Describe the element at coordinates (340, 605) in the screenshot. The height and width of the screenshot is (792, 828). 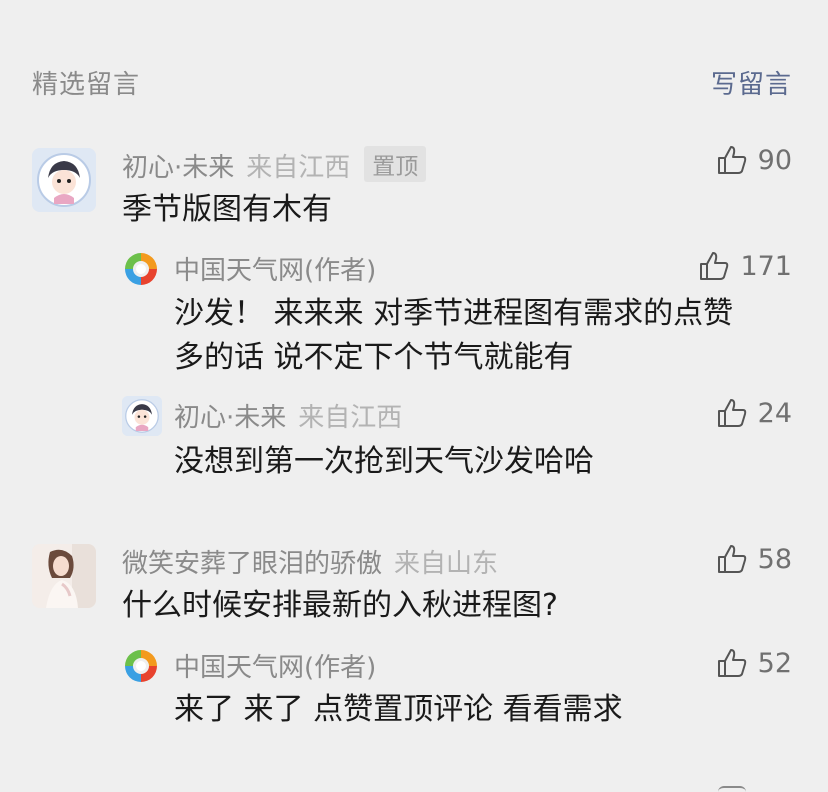
I see `comment-text: 什么时候安排最新的入秋进程图?` at that location.